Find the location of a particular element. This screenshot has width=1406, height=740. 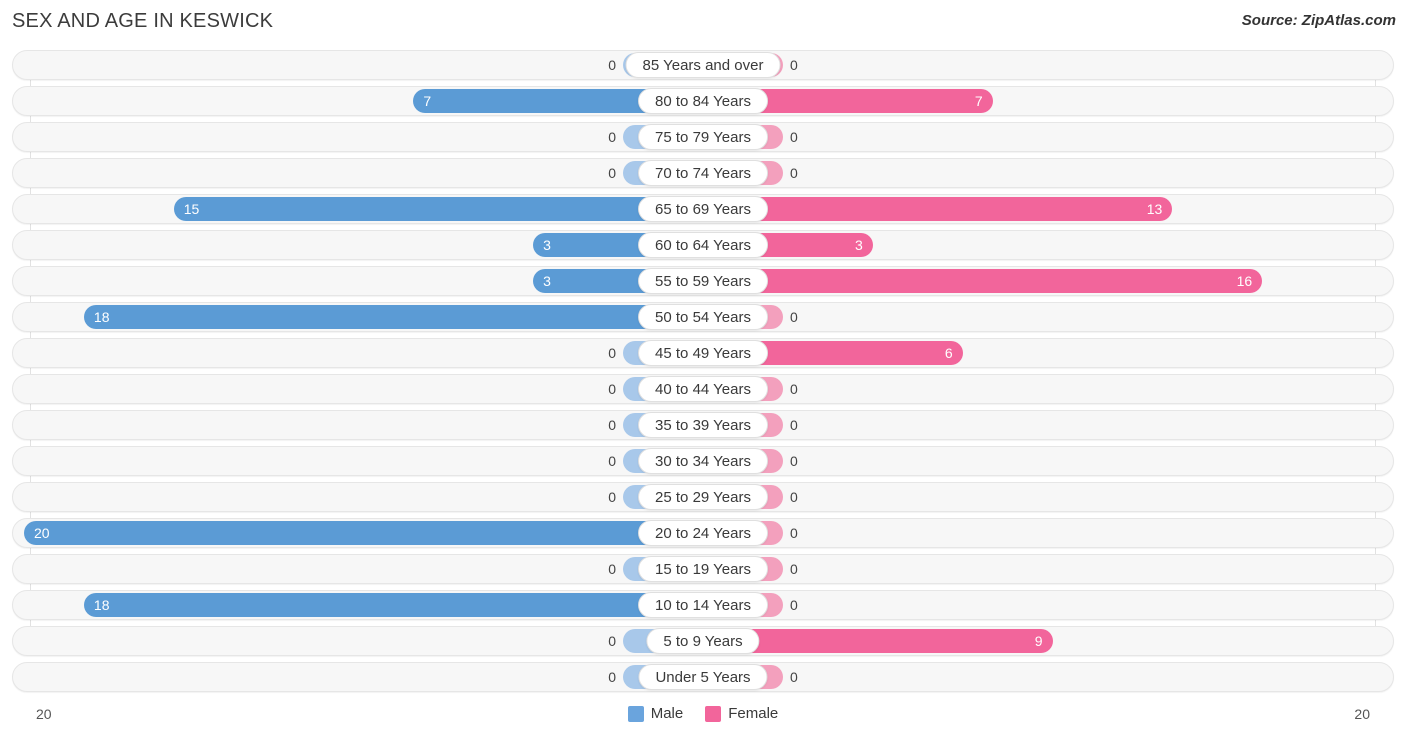

pyramid-row: 0 9 5 to 9 Years is located at coordinates (703, 641).